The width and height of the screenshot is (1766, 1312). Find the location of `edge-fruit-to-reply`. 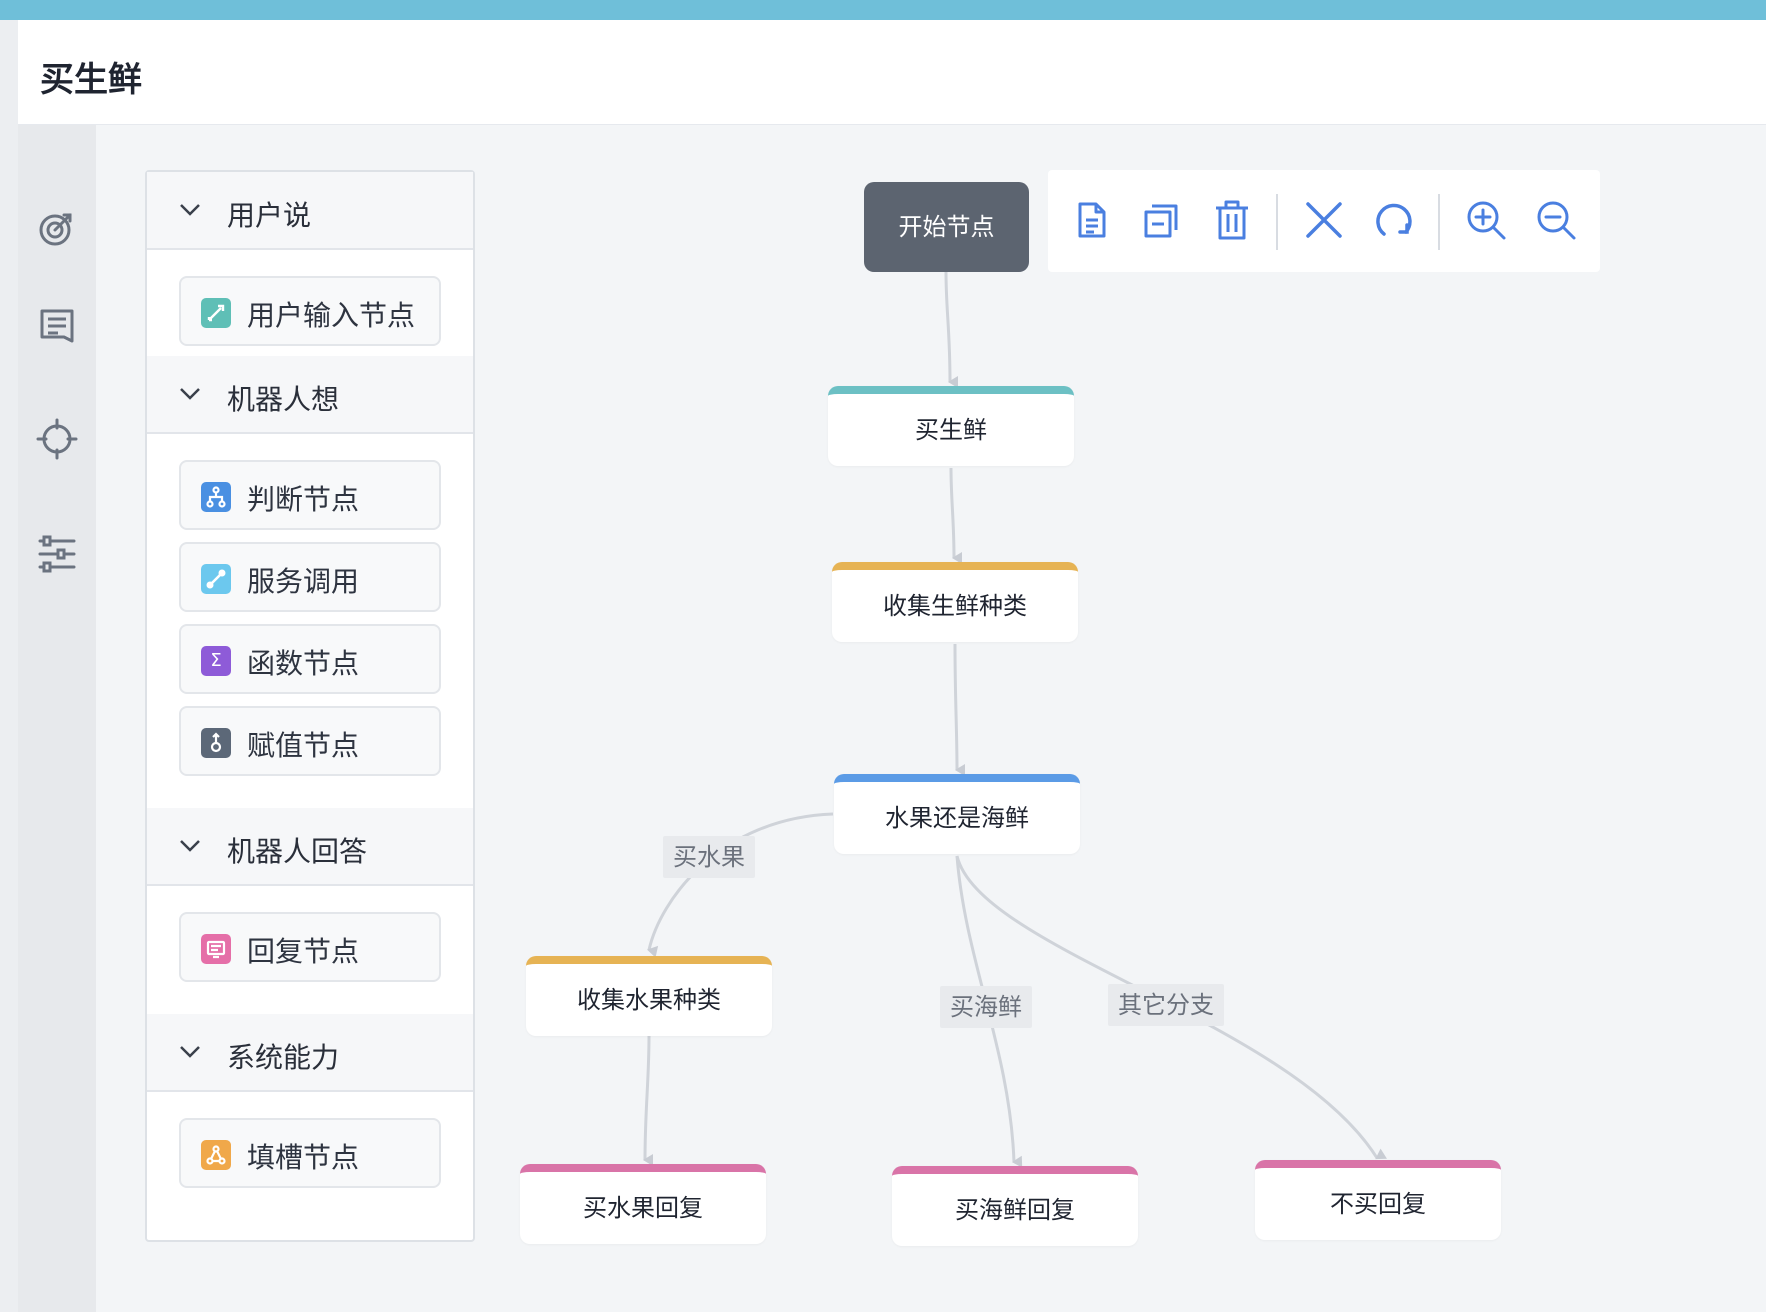

edge-fruit-to-reply is located at coordinates (648, 1101).